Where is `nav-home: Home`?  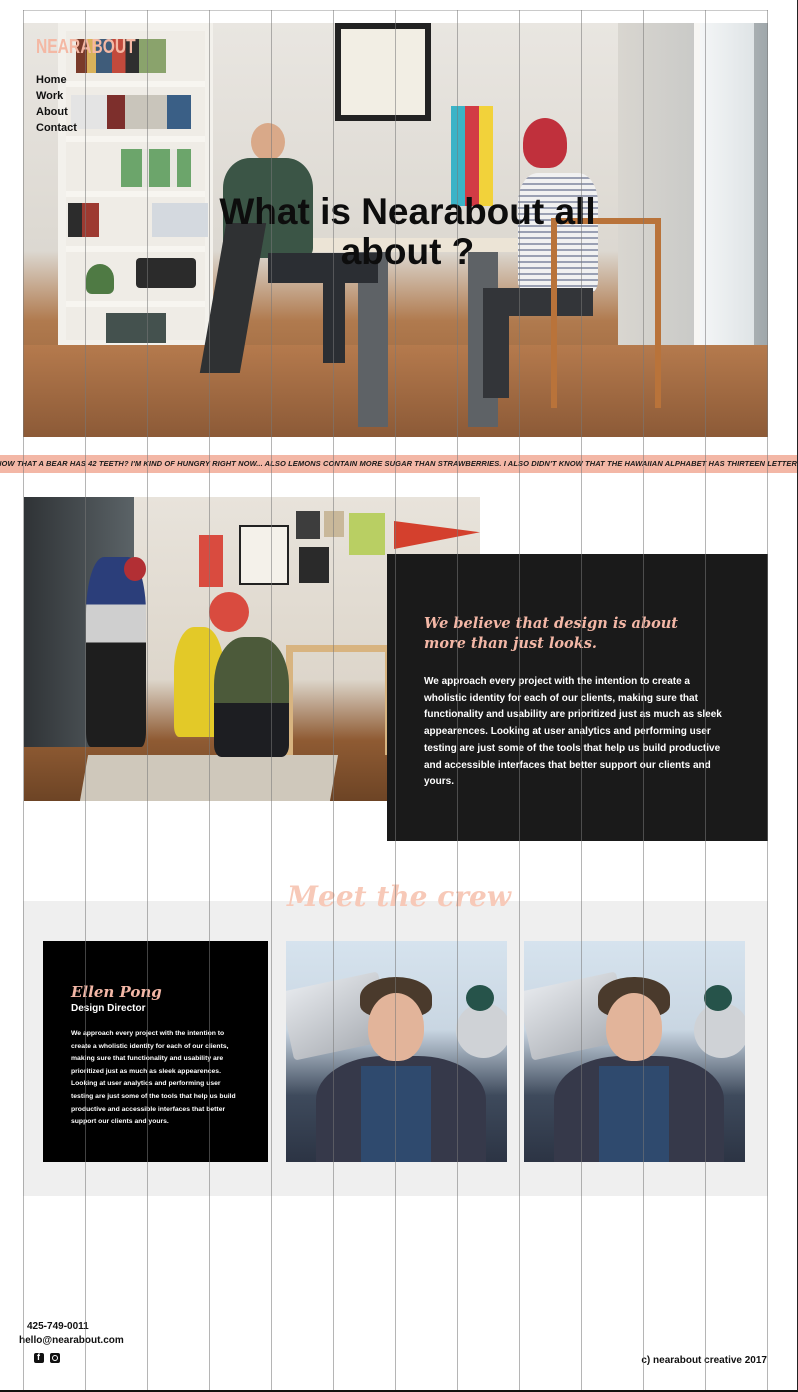 nav-home: Home is located at coordinates (56, 80).